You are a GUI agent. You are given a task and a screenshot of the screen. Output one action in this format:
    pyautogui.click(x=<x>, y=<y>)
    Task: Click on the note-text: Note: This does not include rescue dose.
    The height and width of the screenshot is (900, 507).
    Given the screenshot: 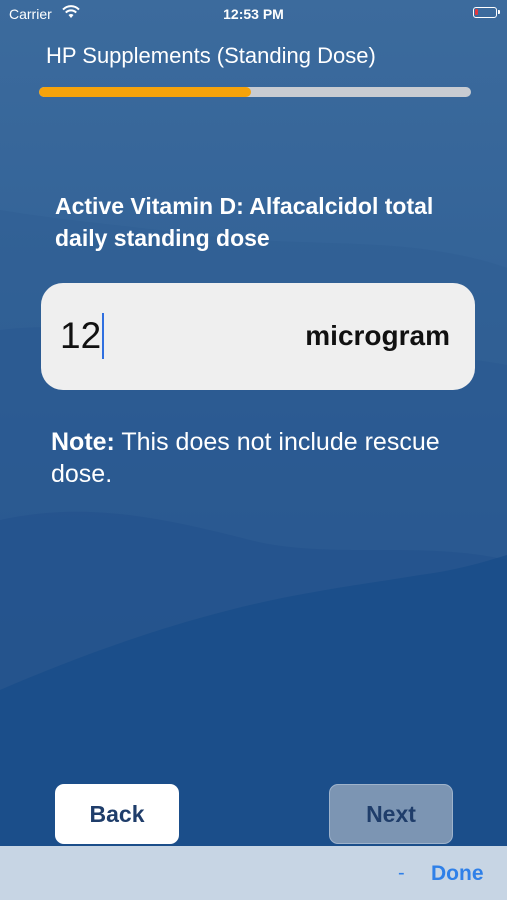 What is the action you would take?
    pyautogui.click(x=266, y=458)
    